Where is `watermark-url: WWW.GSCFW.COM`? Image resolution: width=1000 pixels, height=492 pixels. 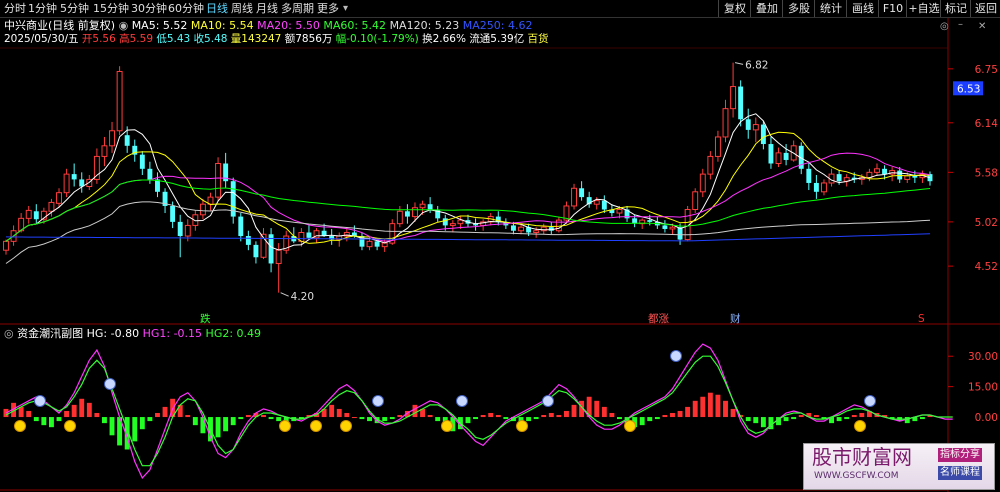
watermark-url: WWW.GSCFW.COM is located at coordinates (856, 476).